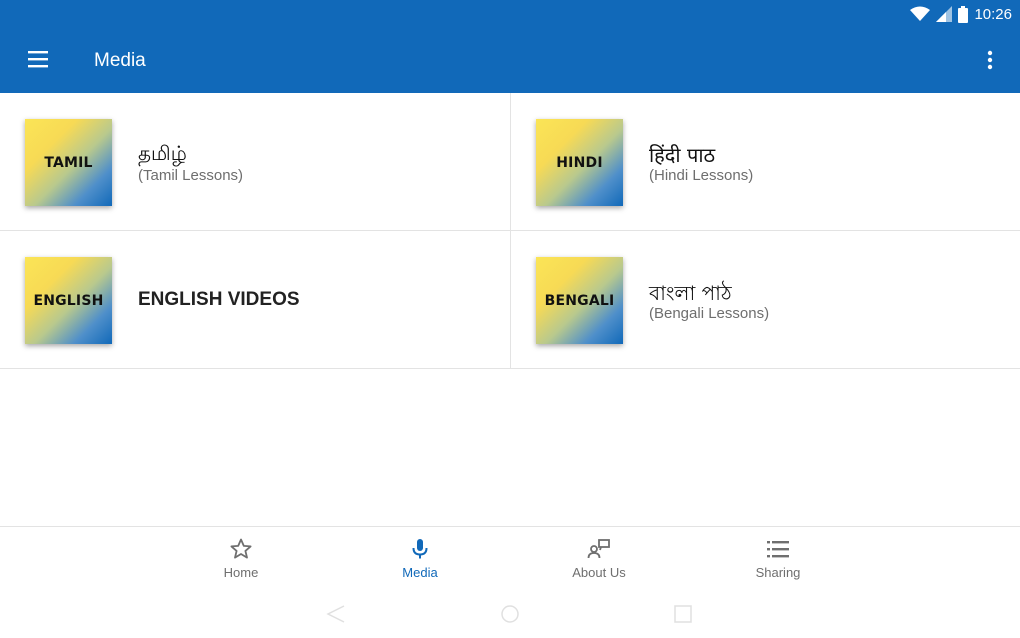 Image resolution: width=1020 pixels, height=638 pixels. Describe the element at coordinates (599, 562) in the screenshot. I see `nav-about-us: About Us` at that location.